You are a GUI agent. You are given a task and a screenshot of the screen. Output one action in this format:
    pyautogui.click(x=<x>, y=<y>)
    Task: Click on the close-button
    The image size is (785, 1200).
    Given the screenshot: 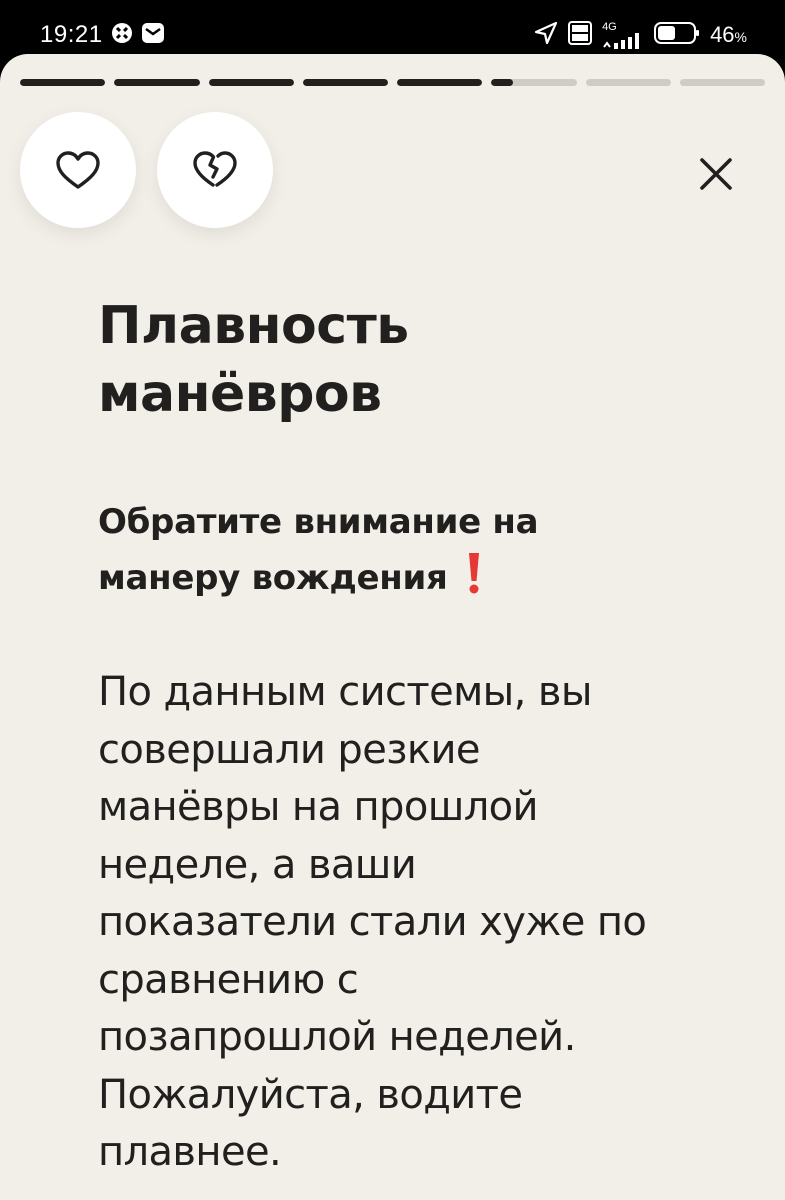 What is the action you would take?
    pyautogui.click(x=716, y=174)
    